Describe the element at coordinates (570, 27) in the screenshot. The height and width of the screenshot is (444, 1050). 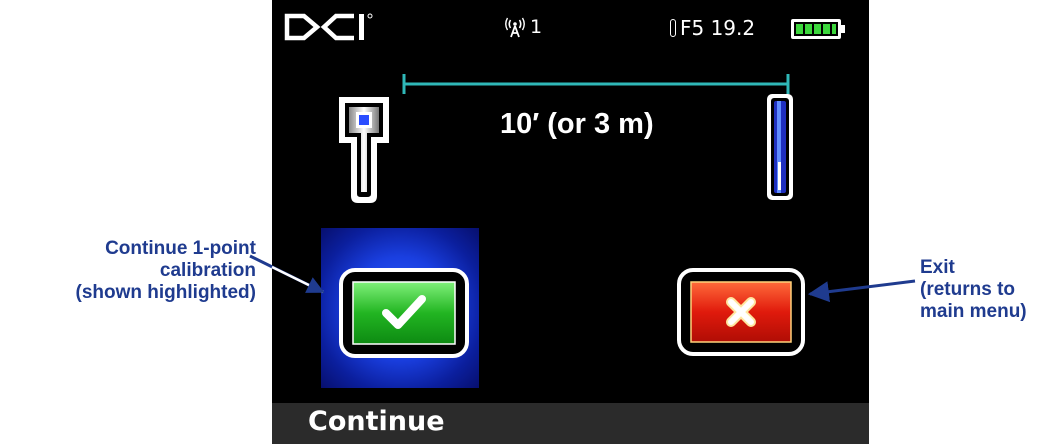
I see `status-bar: 1 F5 19.2` at that location.